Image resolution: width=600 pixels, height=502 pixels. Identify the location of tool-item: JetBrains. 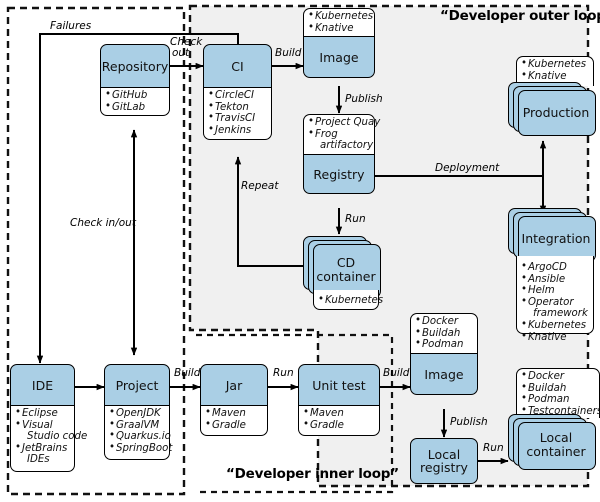
(43, 448).